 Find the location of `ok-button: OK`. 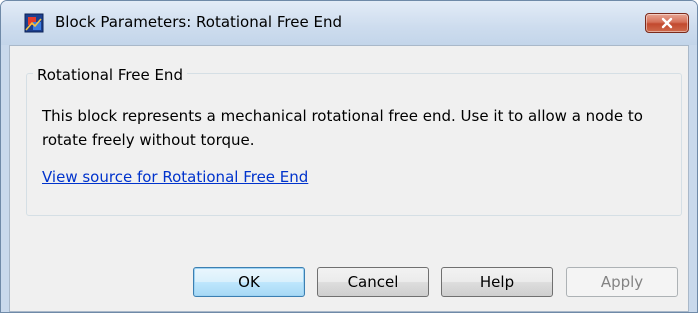

ok-button: OK is located at coordinates (249, 282).